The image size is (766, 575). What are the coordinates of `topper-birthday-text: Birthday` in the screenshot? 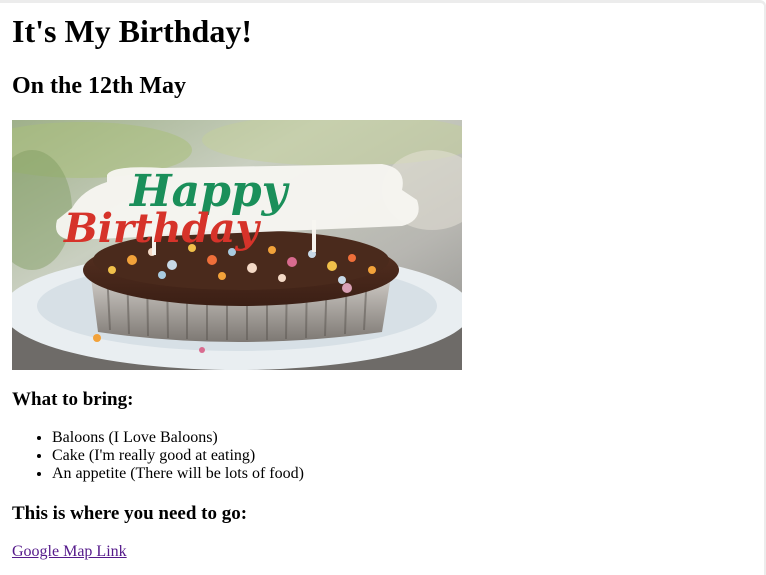 It's located at (162, 228).